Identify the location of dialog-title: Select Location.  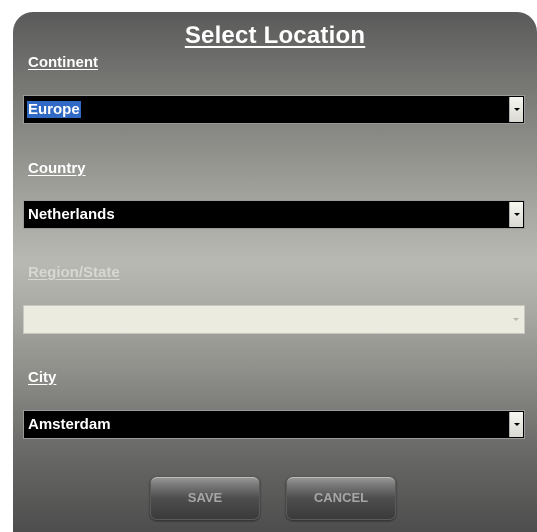
(275, 35).